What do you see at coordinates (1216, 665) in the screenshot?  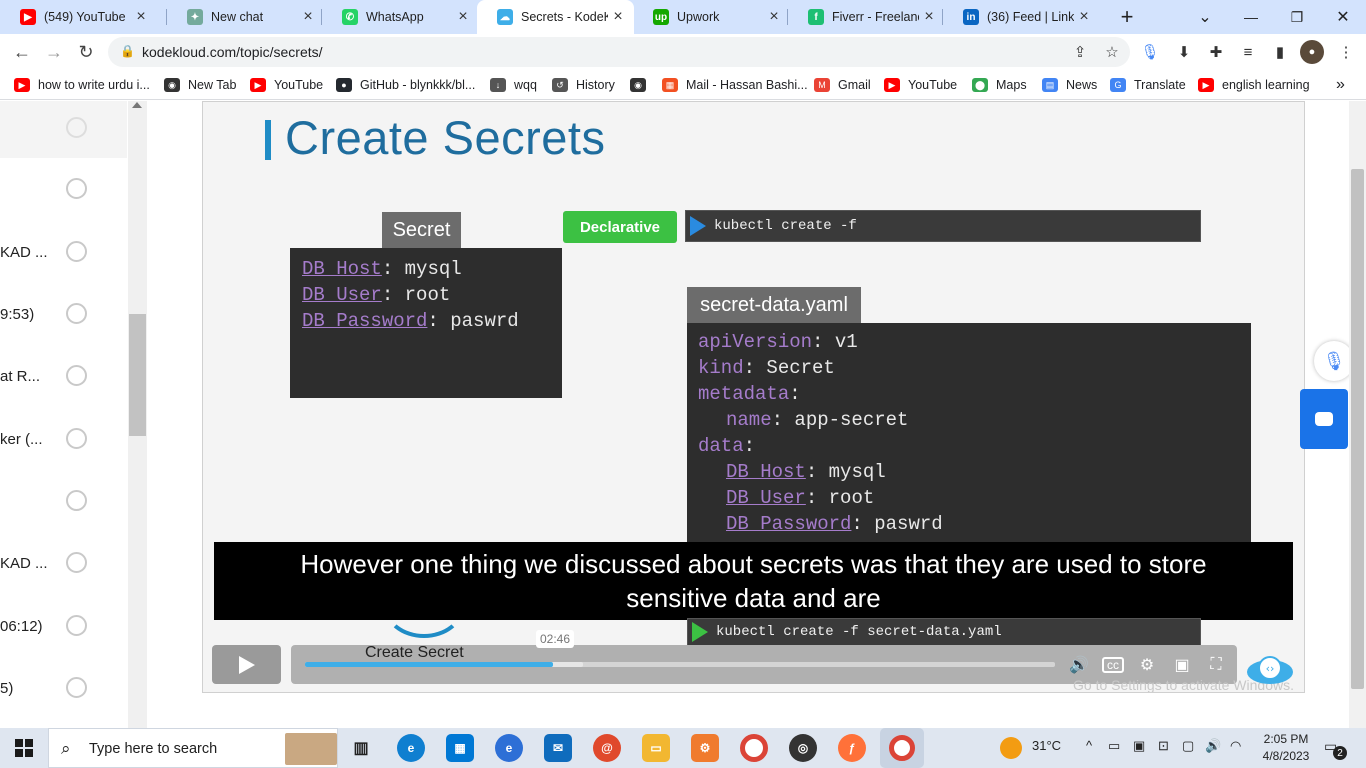 I see `fullscreen-icon: ⛶` at bounding box center [1216, 665].